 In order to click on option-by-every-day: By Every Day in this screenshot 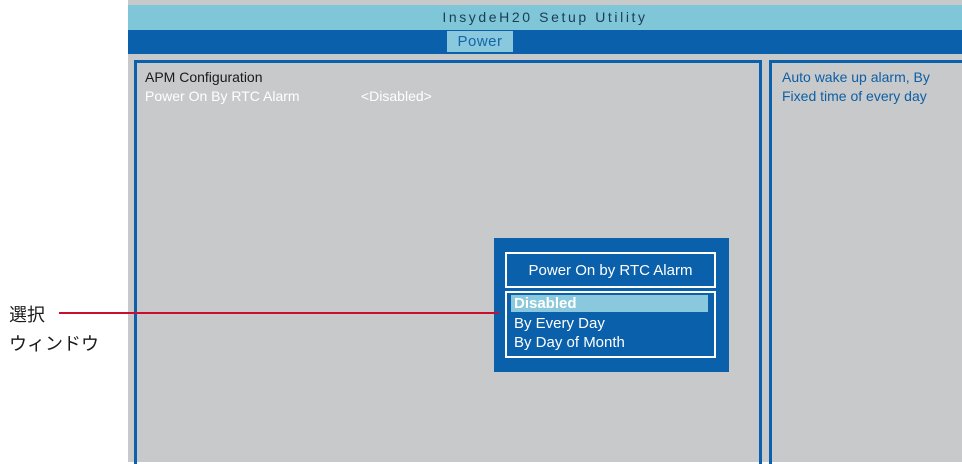, I will do `click(559, 323)`.